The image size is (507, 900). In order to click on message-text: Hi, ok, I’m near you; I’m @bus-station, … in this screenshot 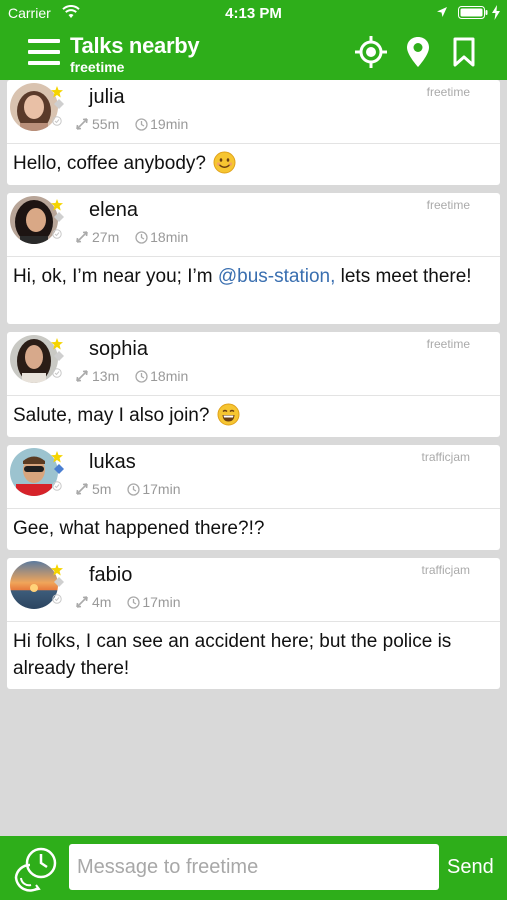, I will do `click(253, 277)`.